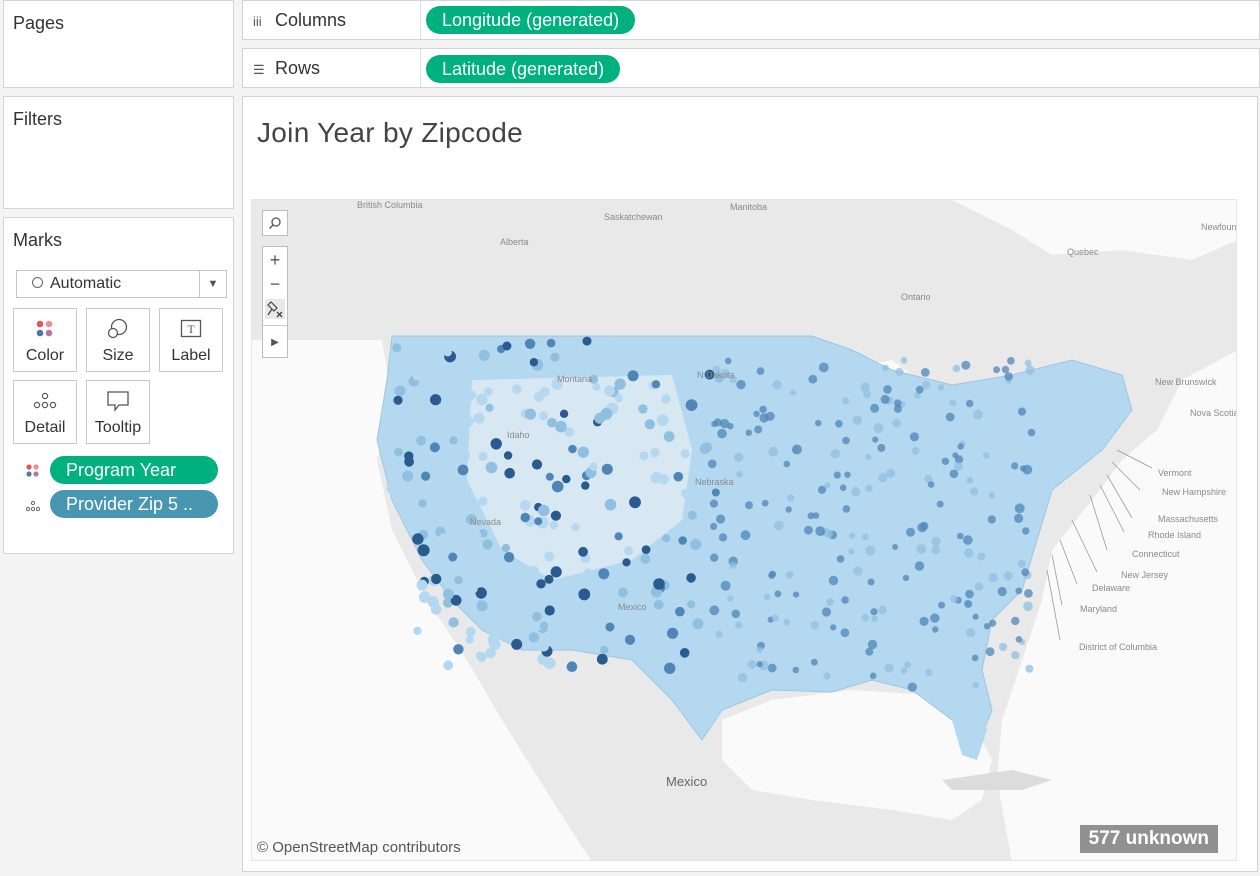  I want to click on mark-type-dropdown: Automatic ▼, so click(121, 284).